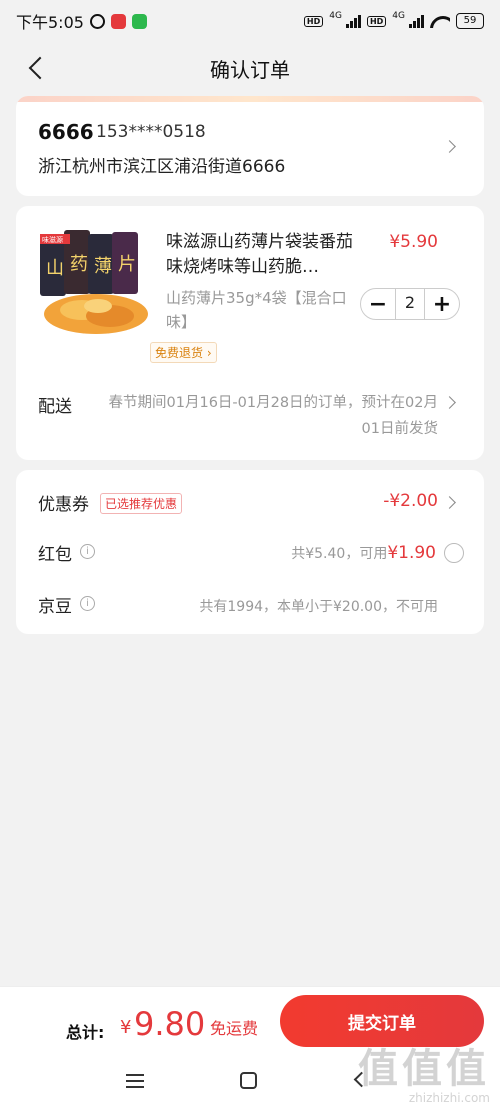 The height and width of the screenshot is (1111, 500). Describe the element at coordinates (250, 502) in the screenshot. I see `coupon-row: 优惠券 已选推荐优惠 -¥2.00` at that location.